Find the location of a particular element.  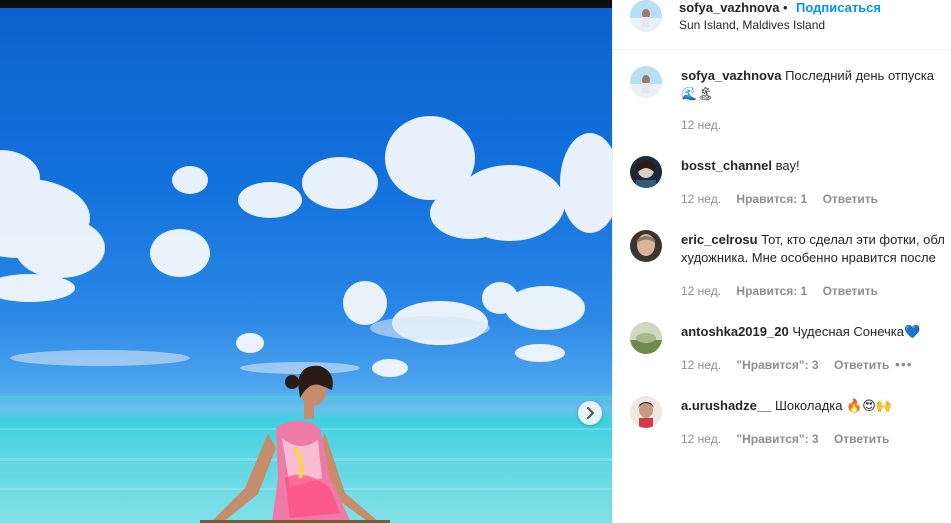

comment-body-line2: художника. Мне особенно нравится после is located at coordinates (808, 257).